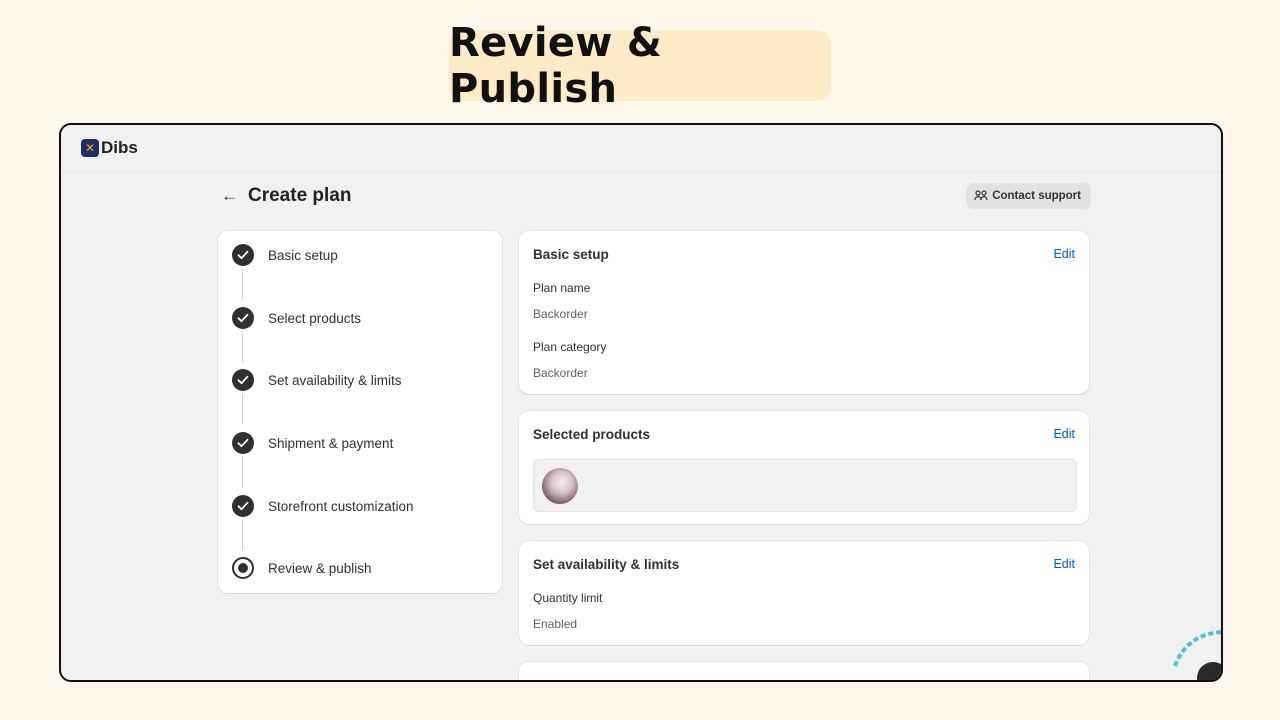  What do you see at coordinates (90, 148) in the screenshot?
I see `dibs-logo-icon: ✕` at bounding box center [90, 148].